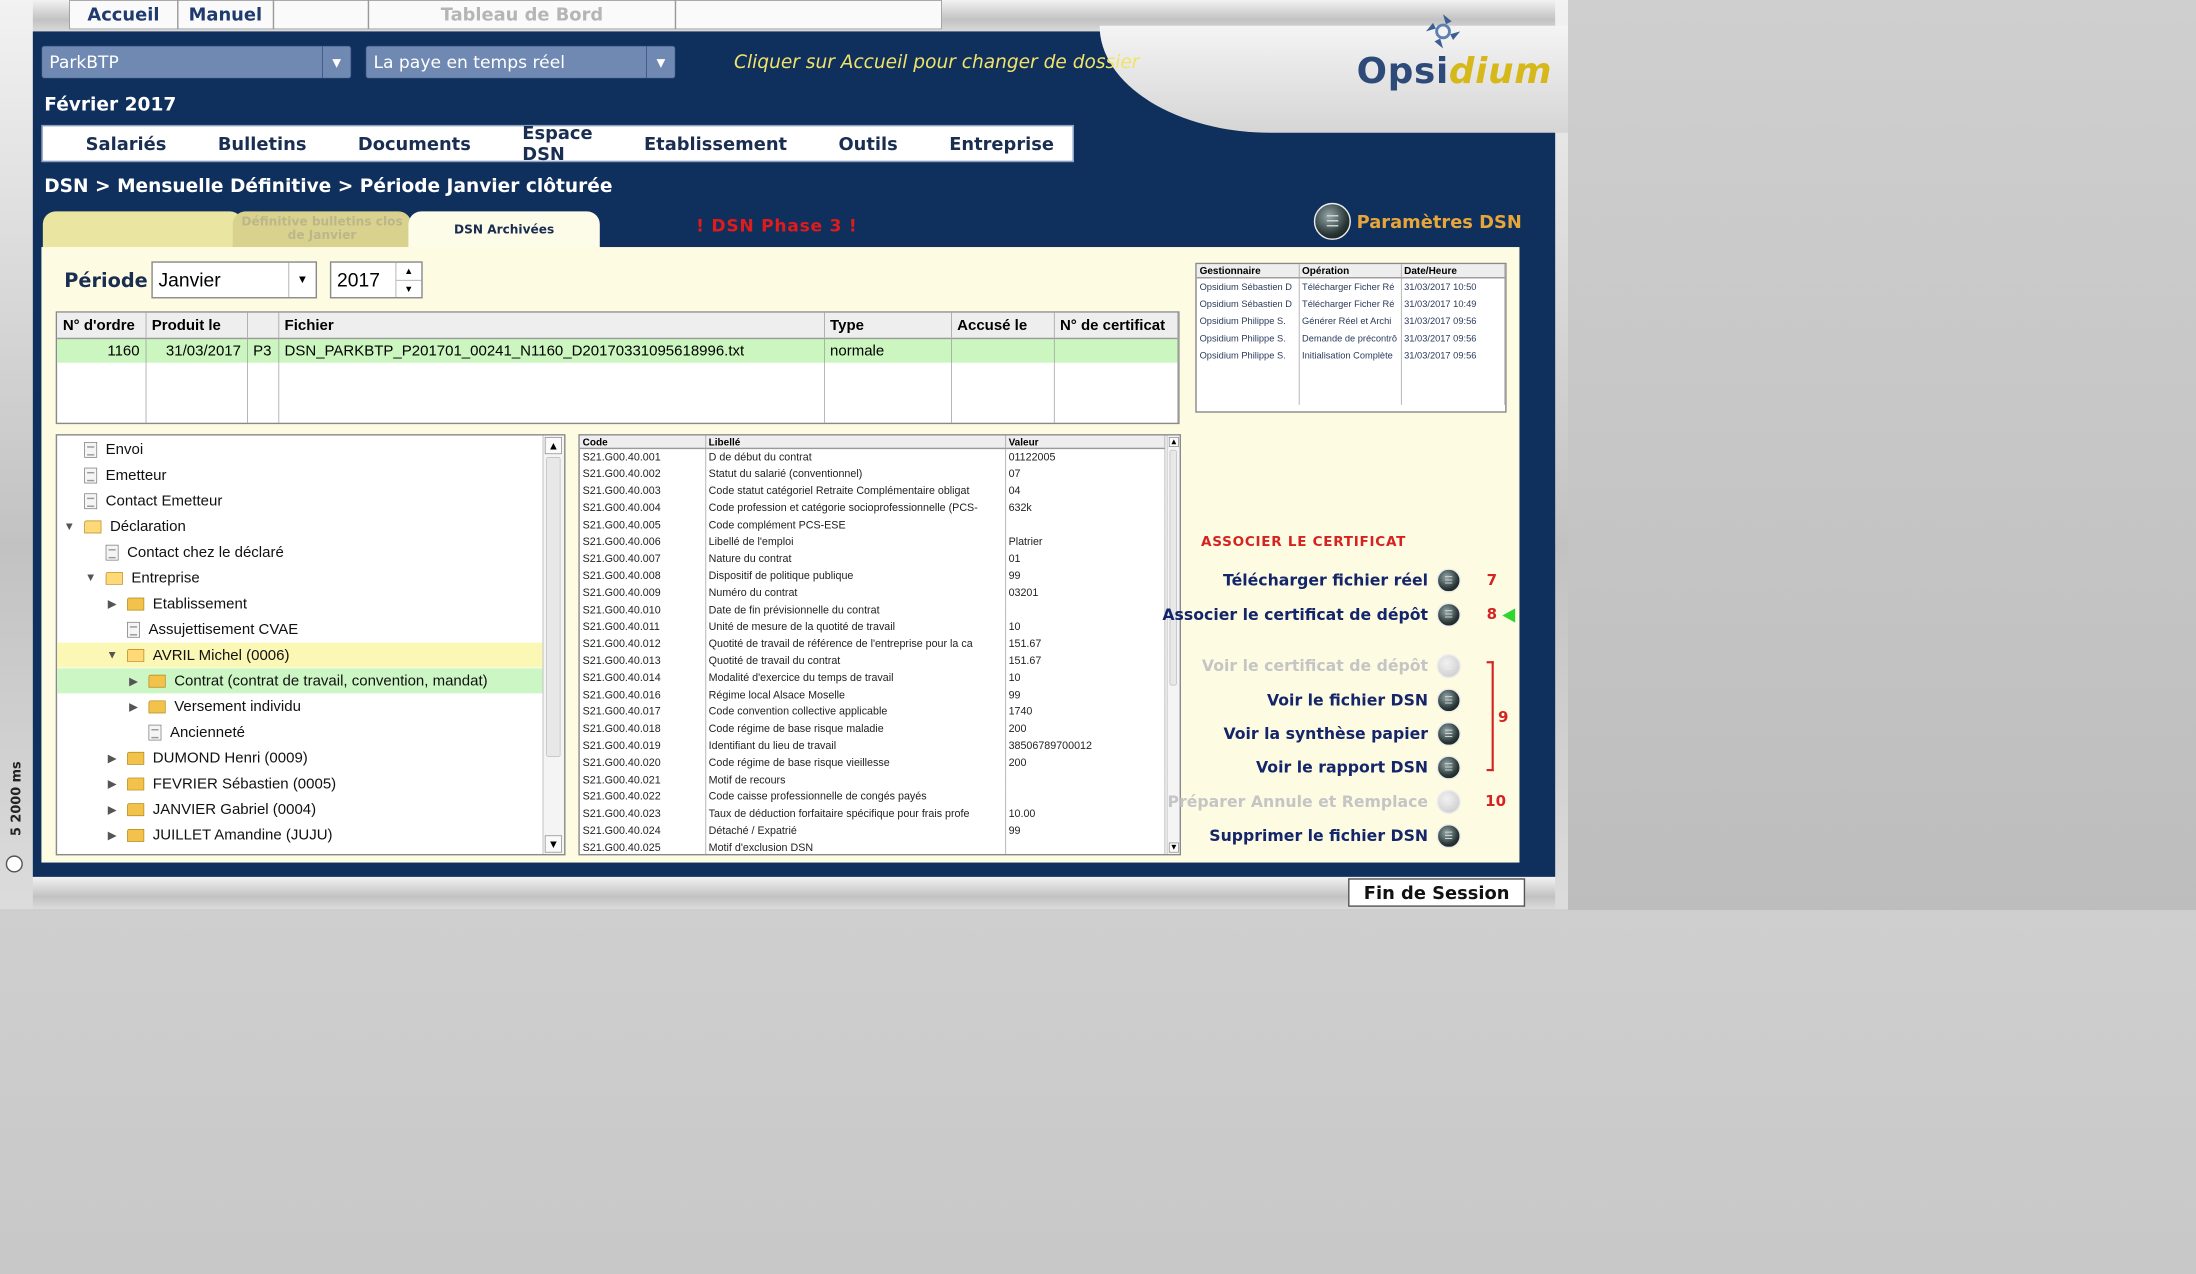 The image size is (2196, 1274). Describe the element at coordinates (522, 14) in the screenshot. I see `nav-tableau-de-bord: Tableau de Bord` at that location.